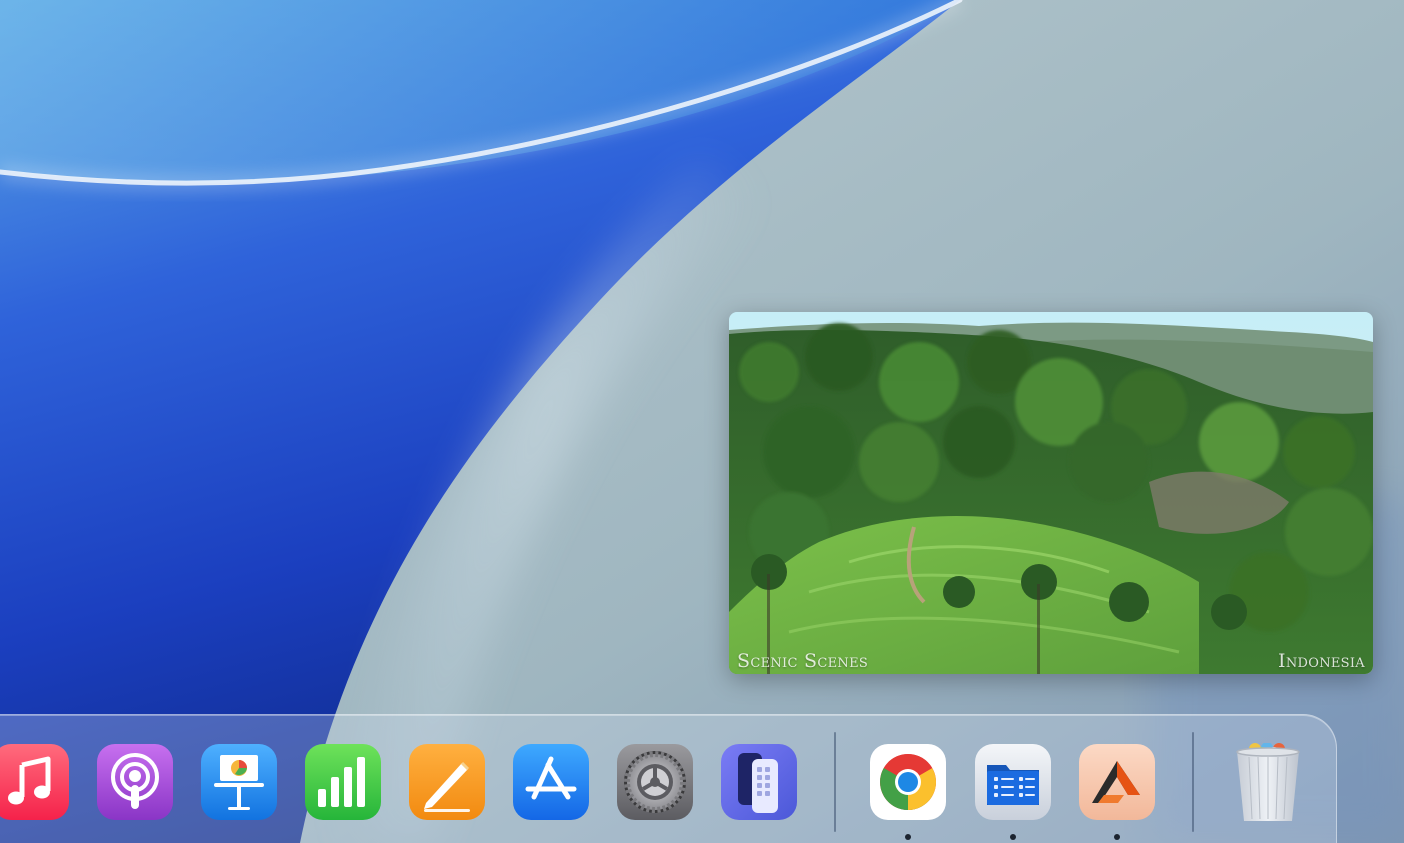 This screenshot has height=843, width=1404. I want to click on dock-item-podcasts, so click(135, 782).